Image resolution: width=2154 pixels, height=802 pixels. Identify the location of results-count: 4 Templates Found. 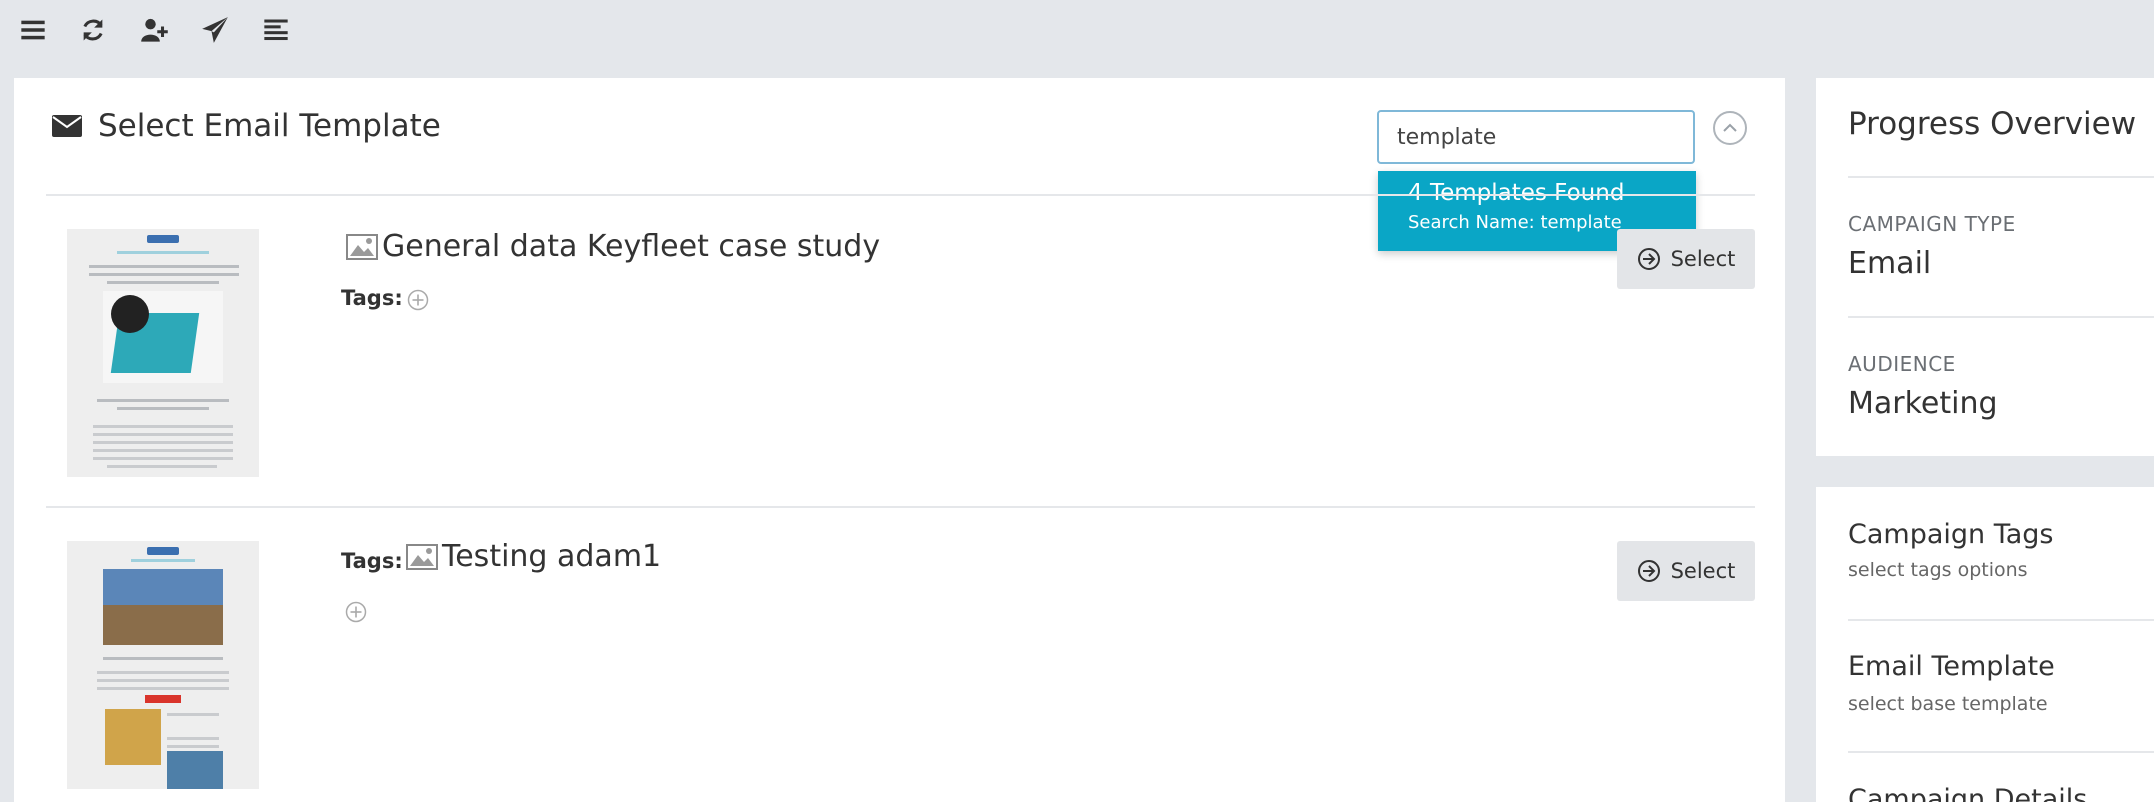
(1516, 193).